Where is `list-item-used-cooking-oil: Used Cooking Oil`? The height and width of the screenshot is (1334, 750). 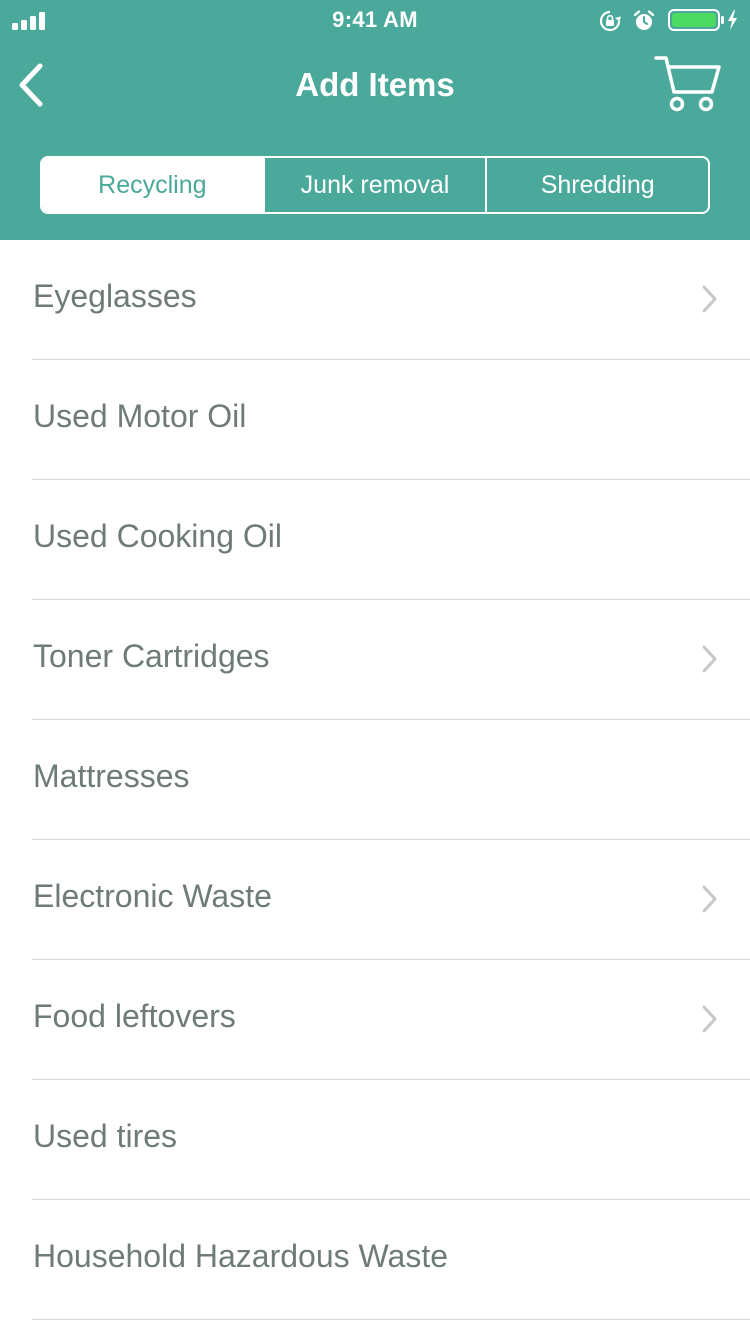 list-item-used-cooking-oil: Used Cooking Oil is located at coordinates (375, 540).